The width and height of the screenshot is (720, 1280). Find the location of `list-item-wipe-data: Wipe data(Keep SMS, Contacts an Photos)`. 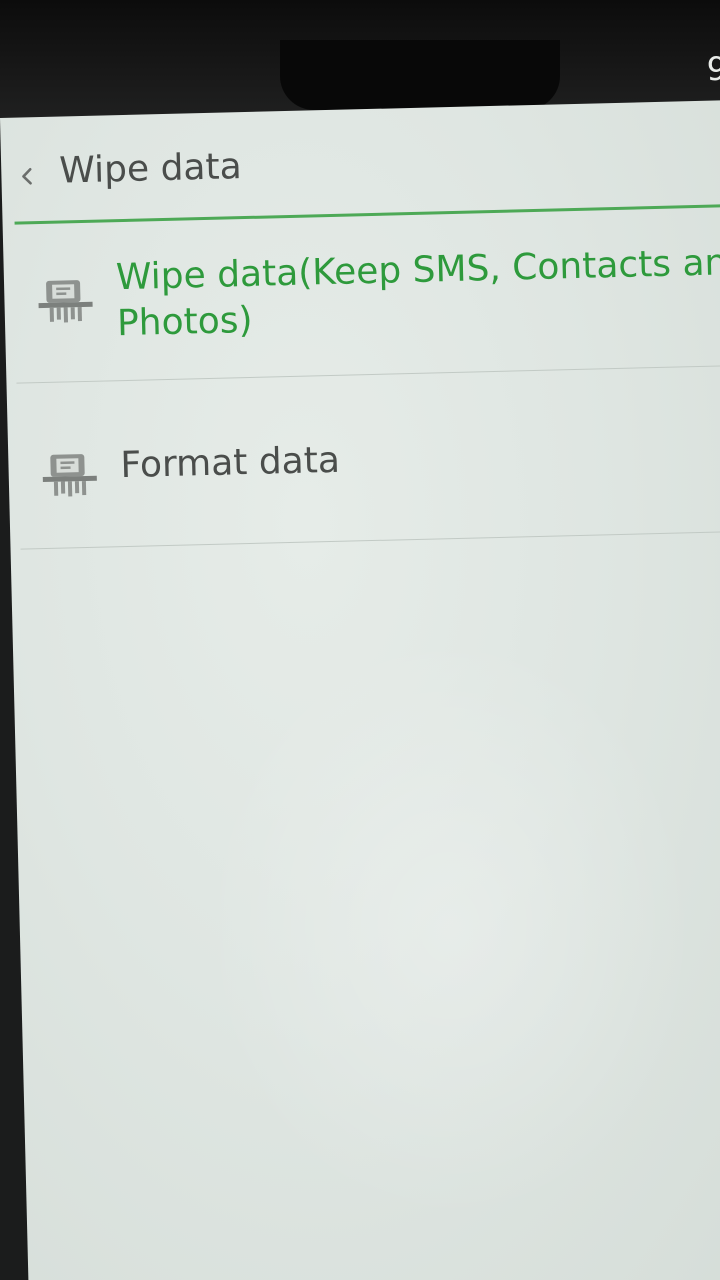

list-item-wipe-data: Wipe data(Keep SMS, Contacts an Photos) is located at coordinates (361, 297).